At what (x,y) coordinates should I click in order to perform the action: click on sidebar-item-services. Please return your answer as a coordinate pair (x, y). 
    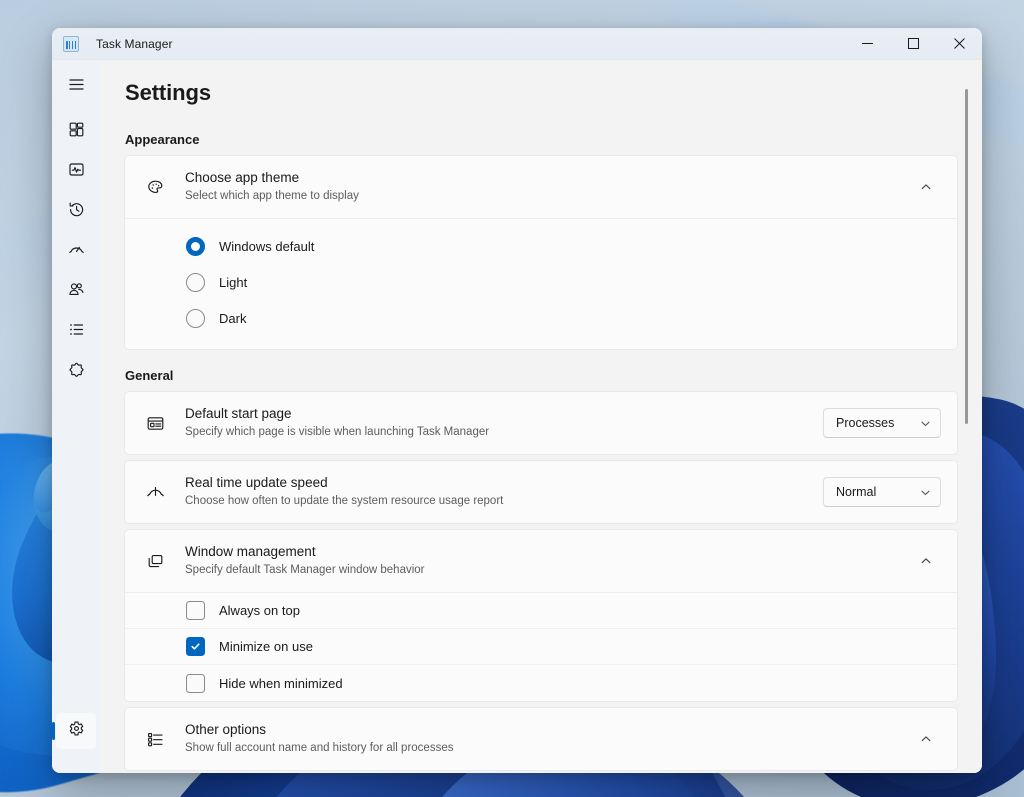
    Looking at the image, I should click on (76, 372).